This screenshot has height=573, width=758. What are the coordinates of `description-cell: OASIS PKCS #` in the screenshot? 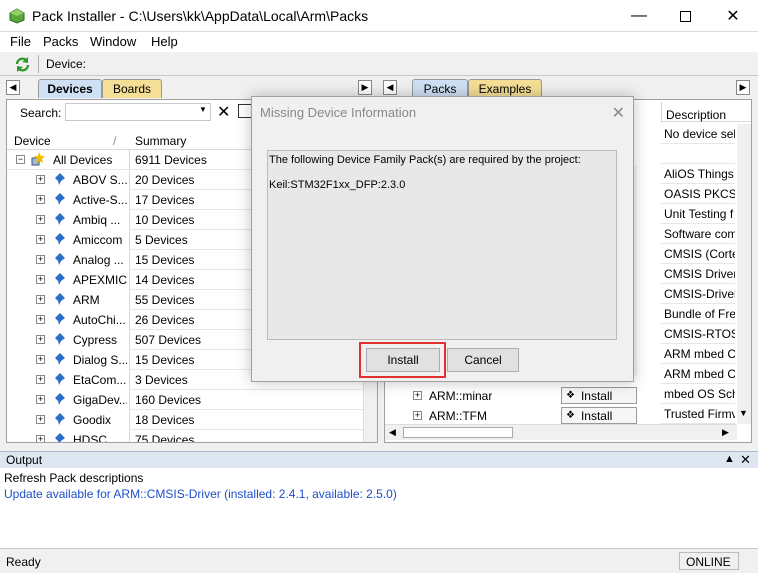 It's located at (698, 194).